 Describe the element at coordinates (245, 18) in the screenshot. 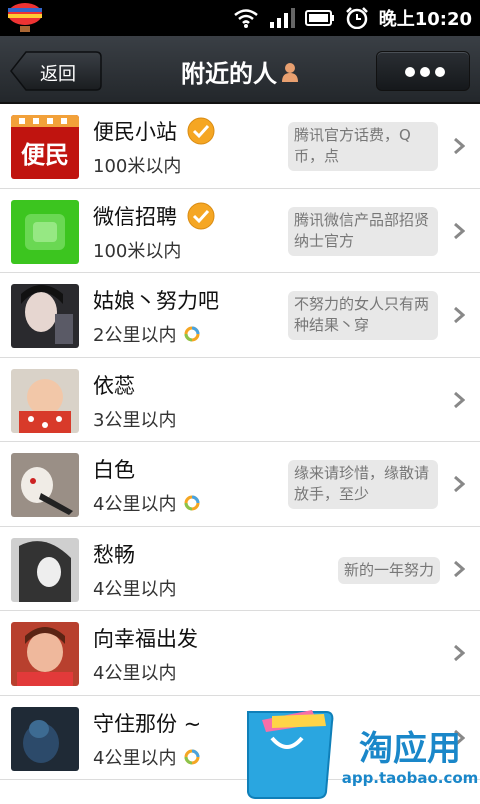

I see `wifi-icon` at that location.